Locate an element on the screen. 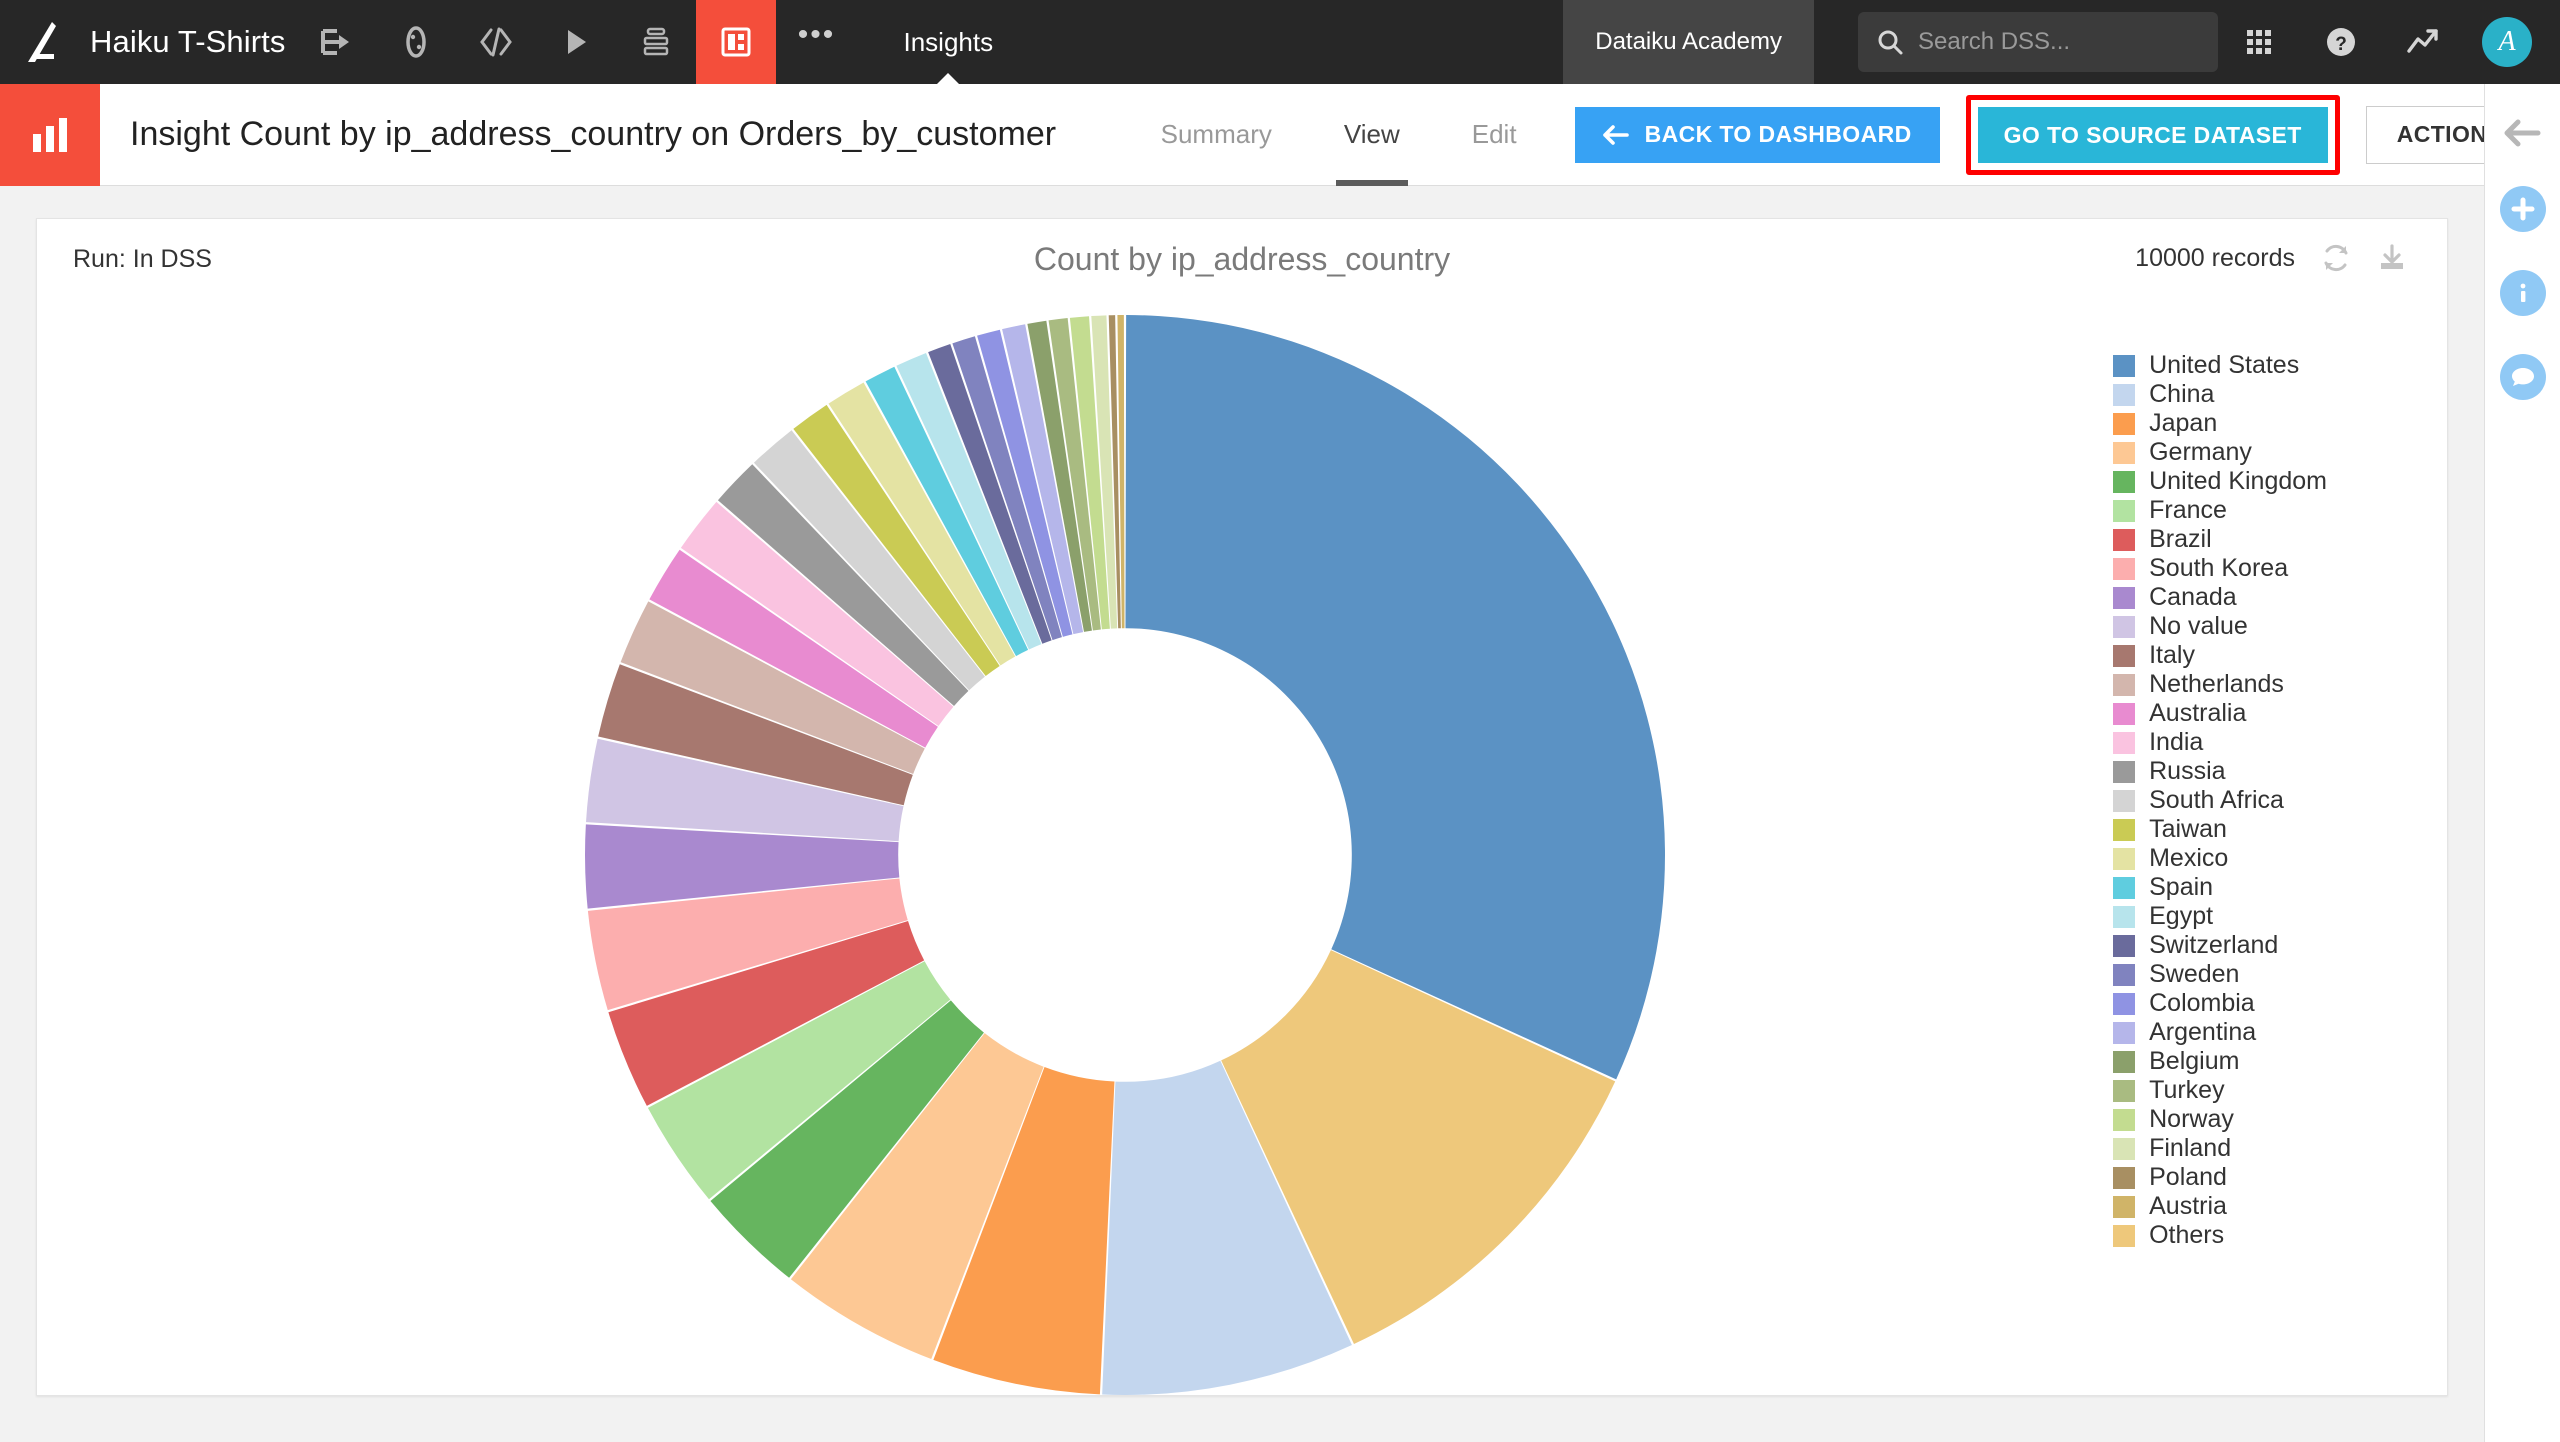 This screenshot has height=1442, width=2560. search-box is located at coordinates (2038, 42).